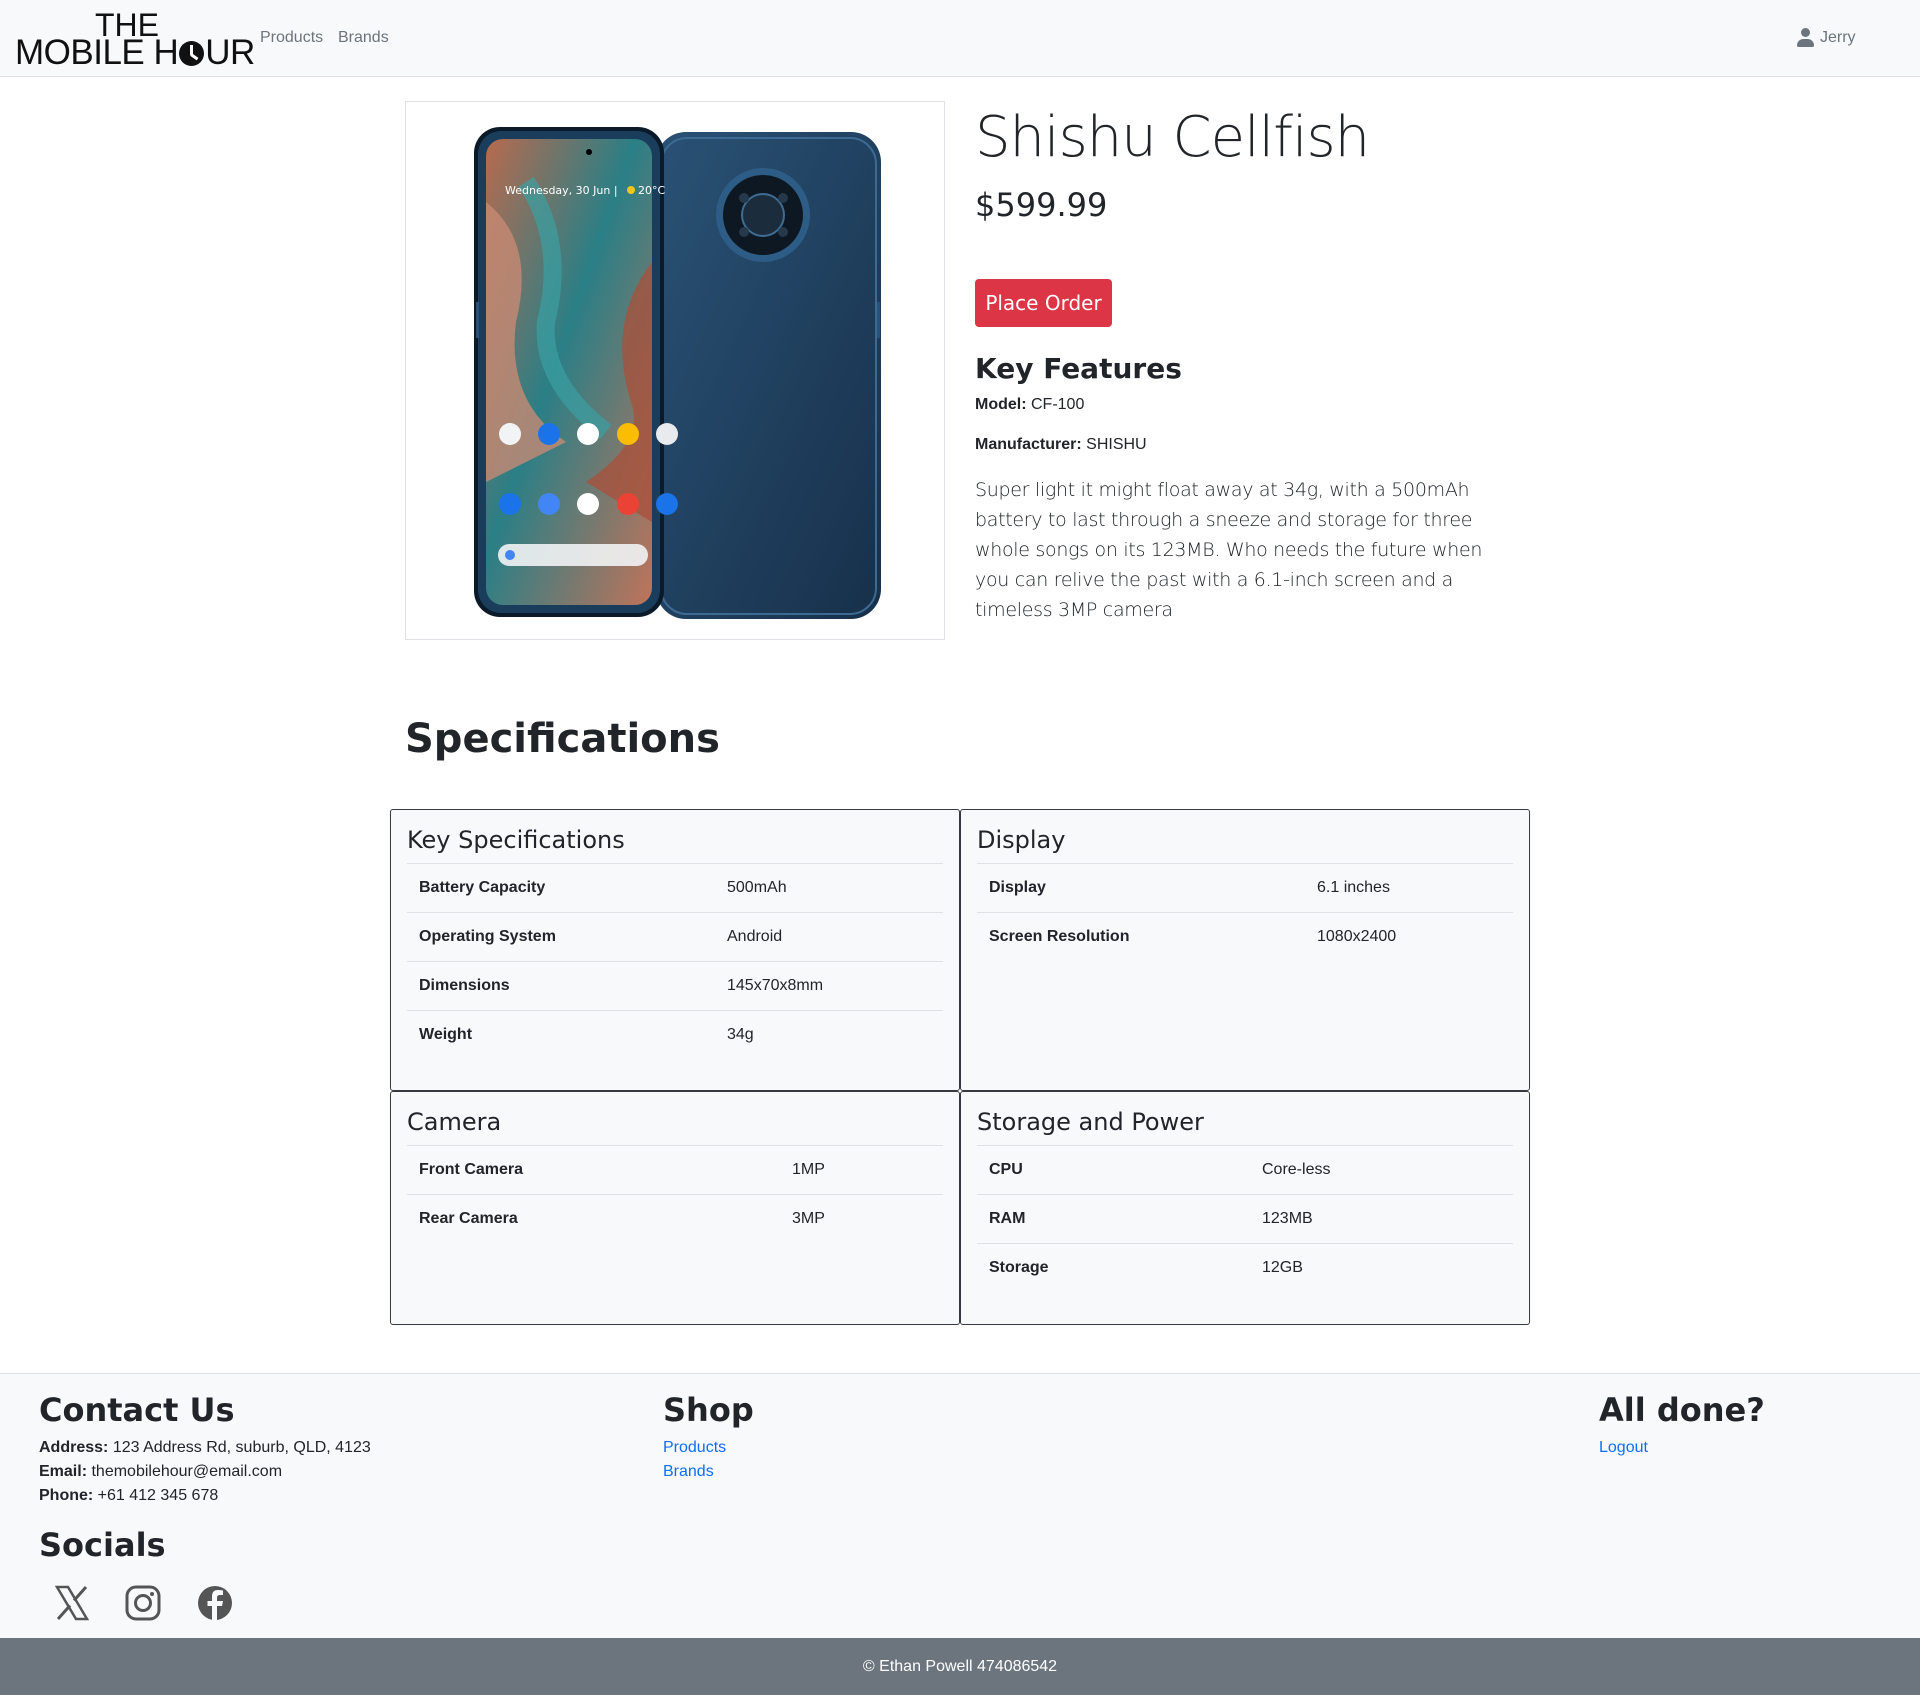 This screenshot has height=1695, width=1920. What do you see at coordinates (808, 1218) in the screenshot?
I see `spec-value: 3MP` at bounding box center [808, 1218].